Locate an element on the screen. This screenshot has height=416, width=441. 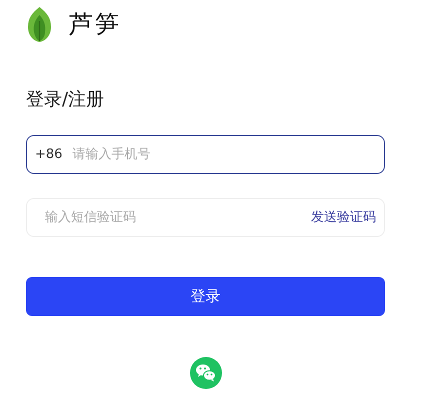
field-frame: +86 请输入手机号 is located at coordinates (205, 154).